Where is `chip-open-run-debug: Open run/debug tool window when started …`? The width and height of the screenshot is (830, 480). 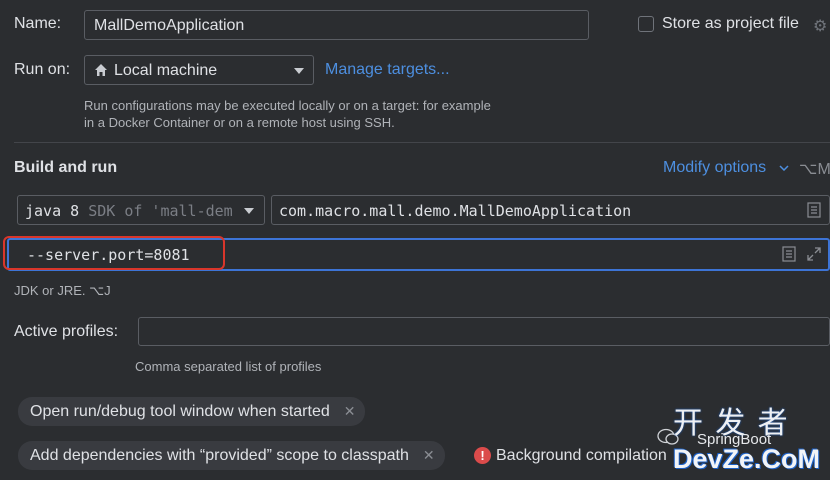 chip-open-run-debug: Open run/debug tool window when started … is located at coordinates (192, 411).